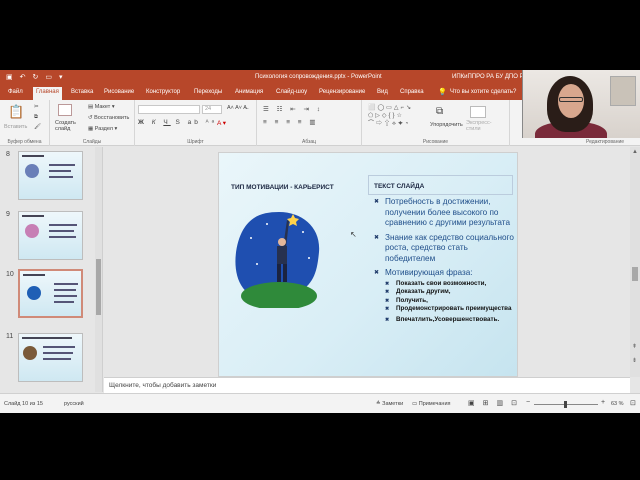 The width and height of the screenshot is (640, 480). What do you see at coordinates (82, 92) in the screenshot?
I see `tab-insert: Вставка` at bounding box center [82, 92].